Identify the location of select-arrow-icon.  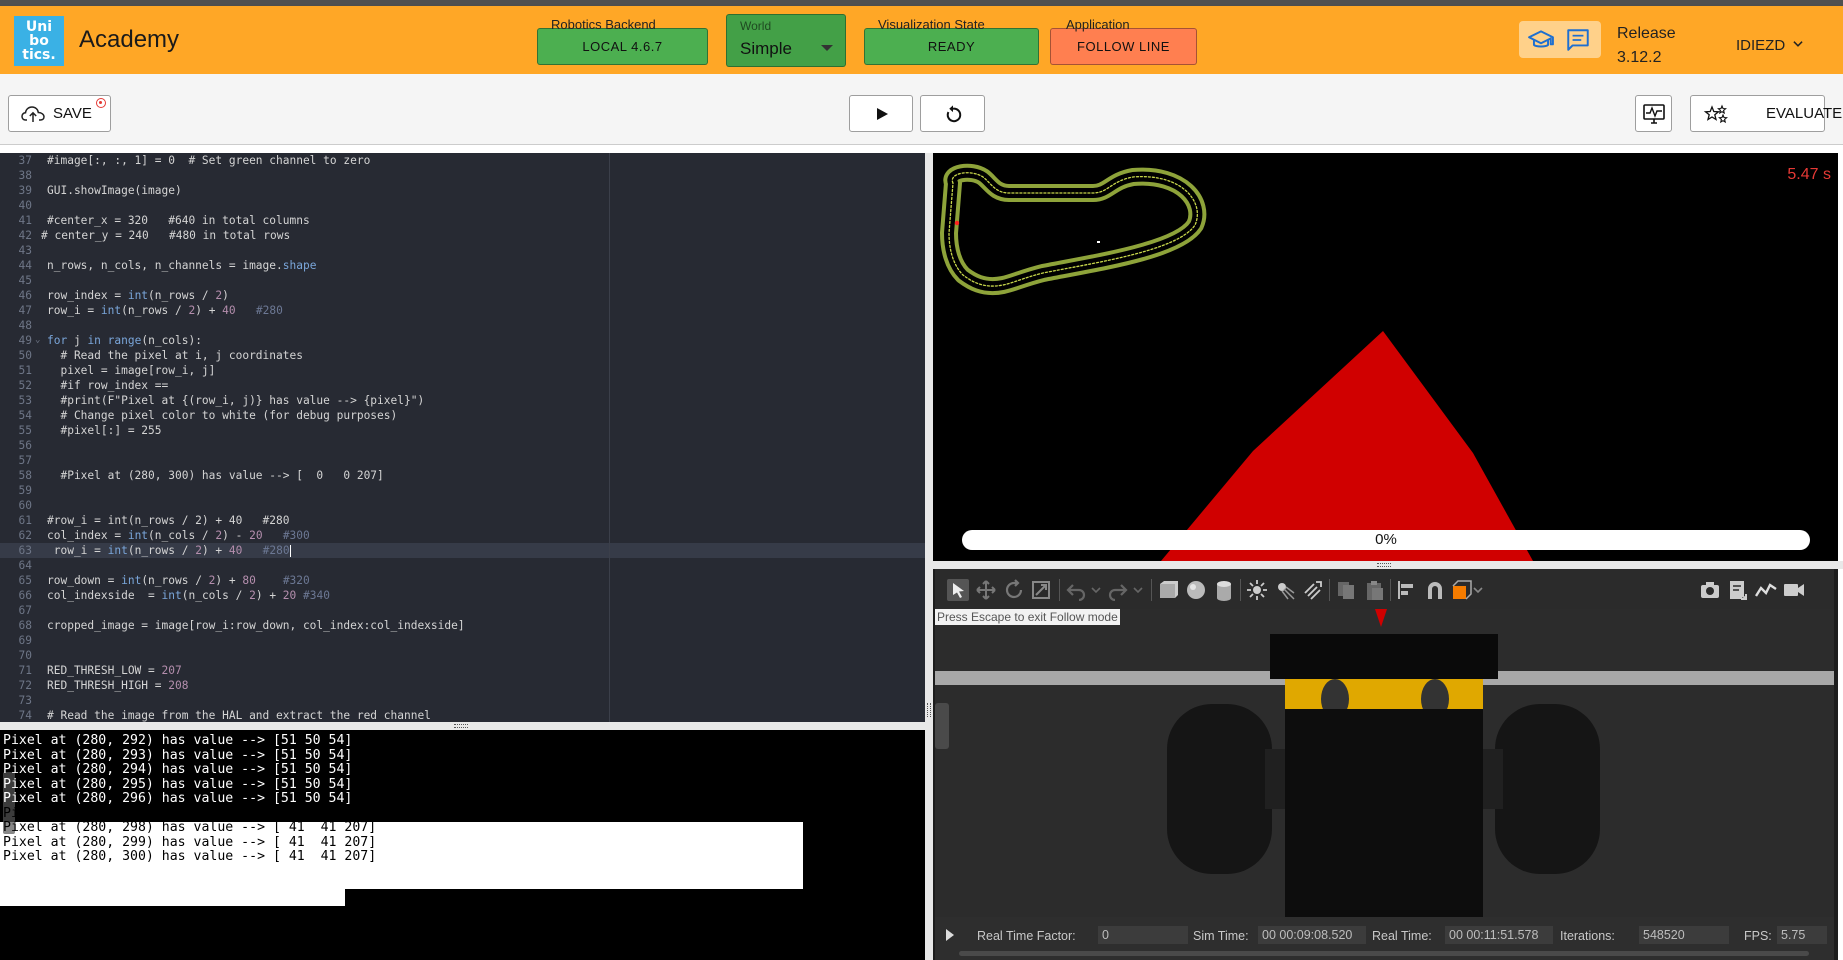
(958, 590).